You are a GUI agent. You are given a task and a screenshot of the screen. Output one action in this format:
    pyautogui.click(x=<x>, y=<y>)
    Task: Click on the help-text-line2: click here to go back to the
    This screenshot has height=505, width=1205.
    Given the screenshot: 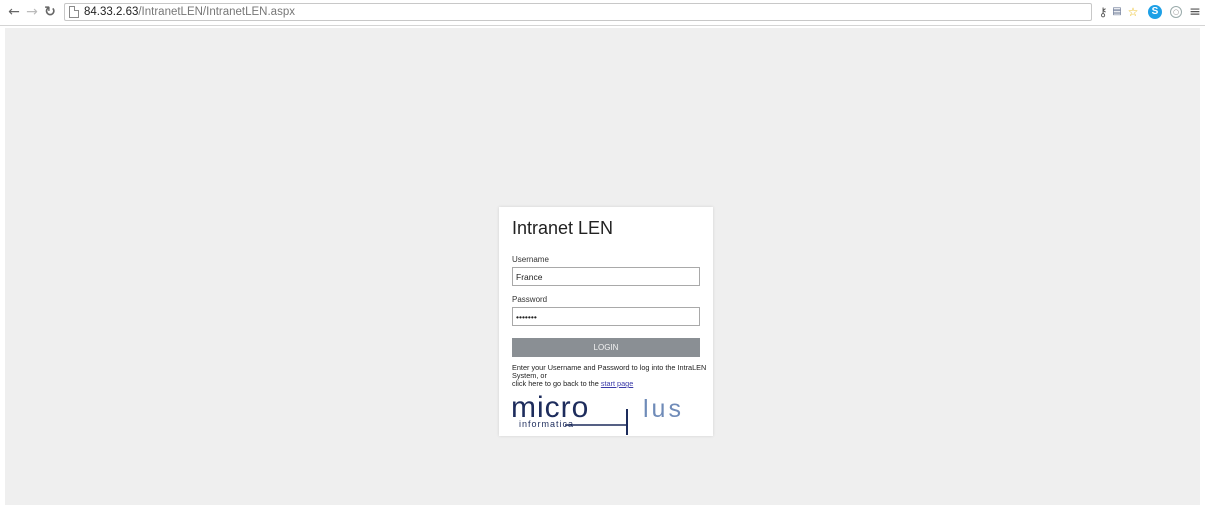 What is the action you would take?
    pyautogui.click(x=556, y=383)
    